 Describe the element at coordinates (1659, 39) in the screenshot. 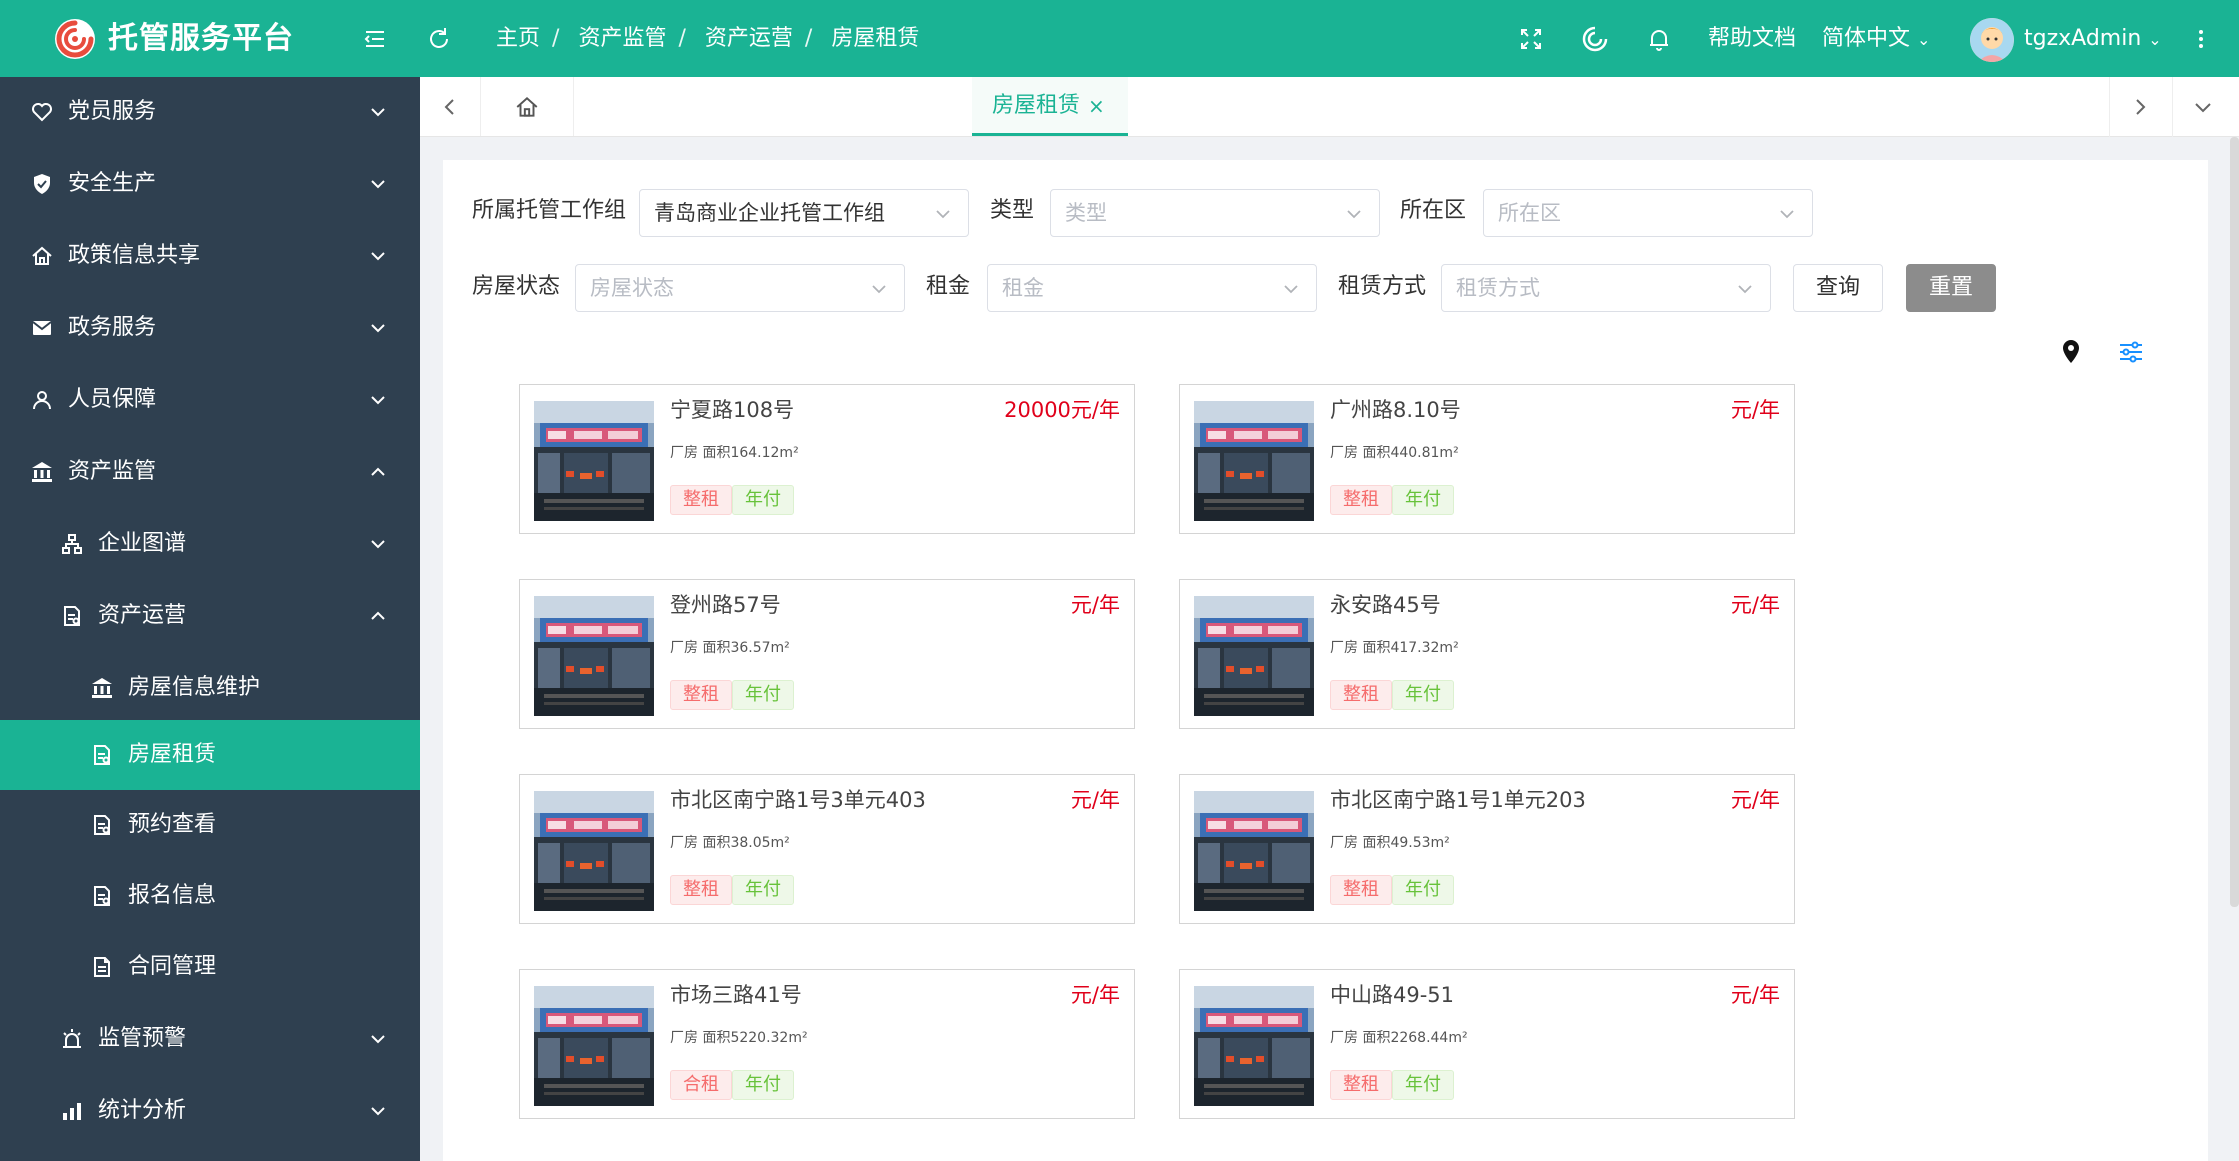

I see `bell-icon` at that location.